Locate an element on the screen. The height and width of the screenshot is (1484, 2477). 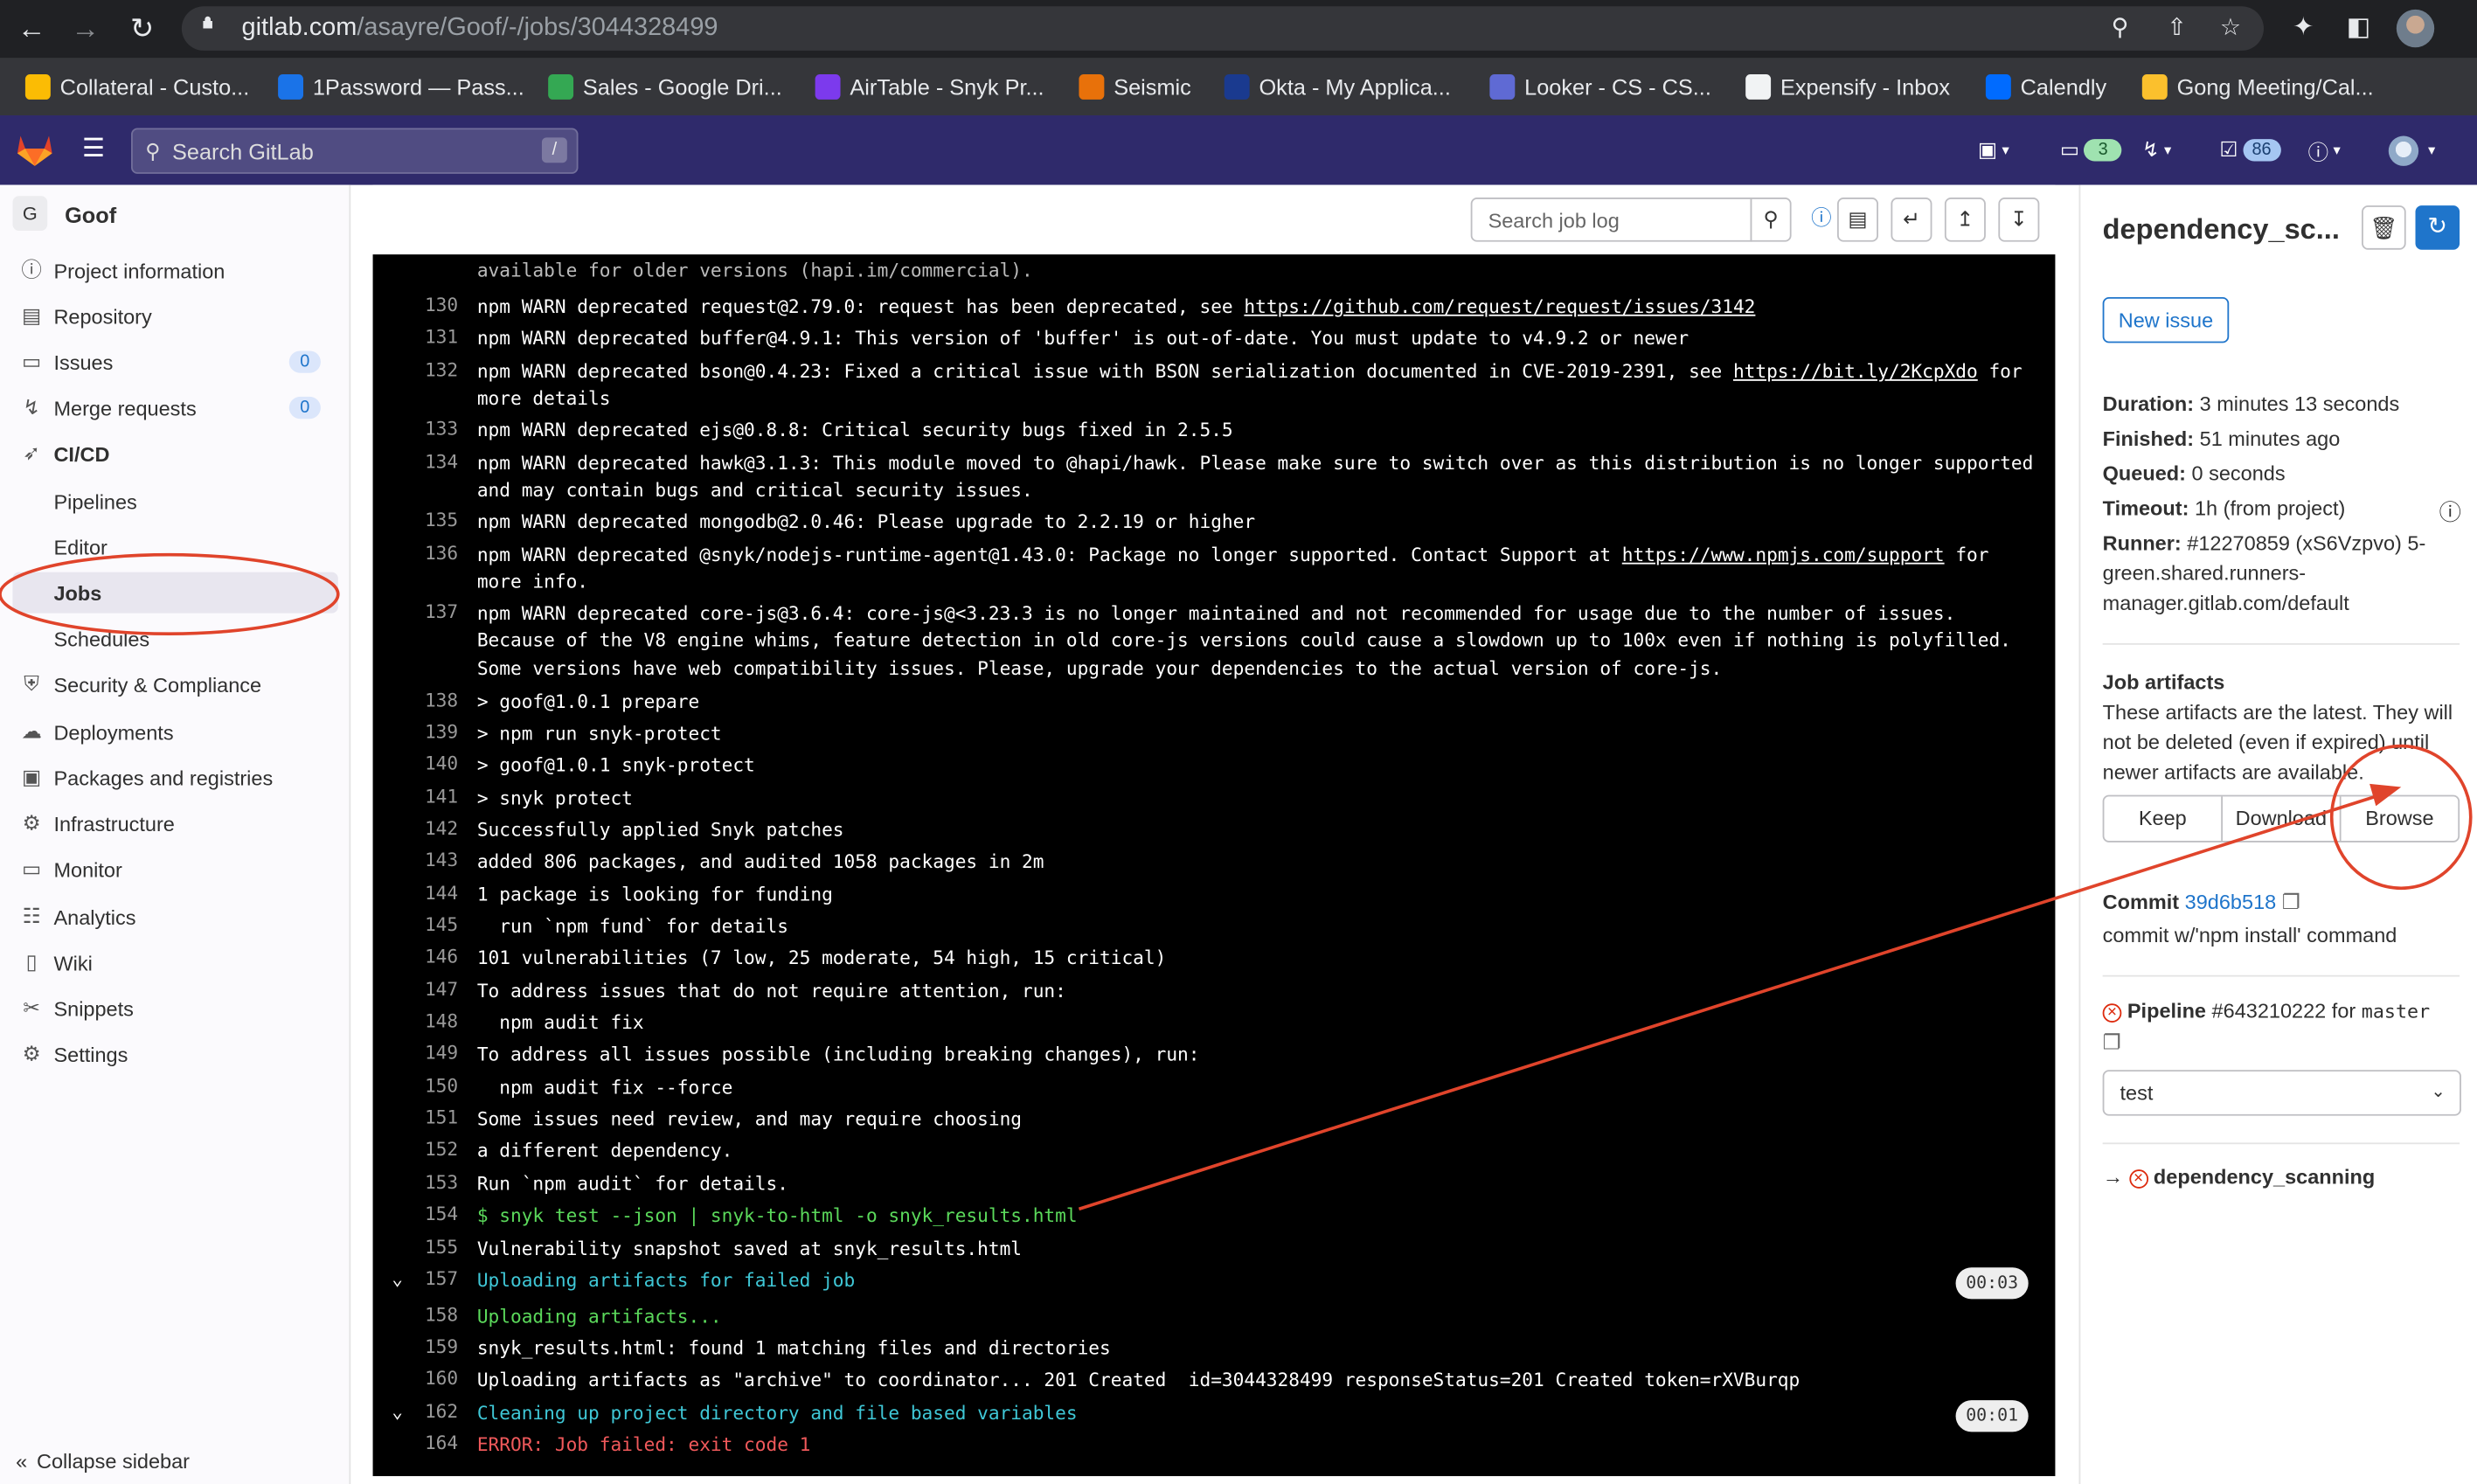
sidebar-item-issues: ▭ Issues 0 is located at coordinates (175, 362).